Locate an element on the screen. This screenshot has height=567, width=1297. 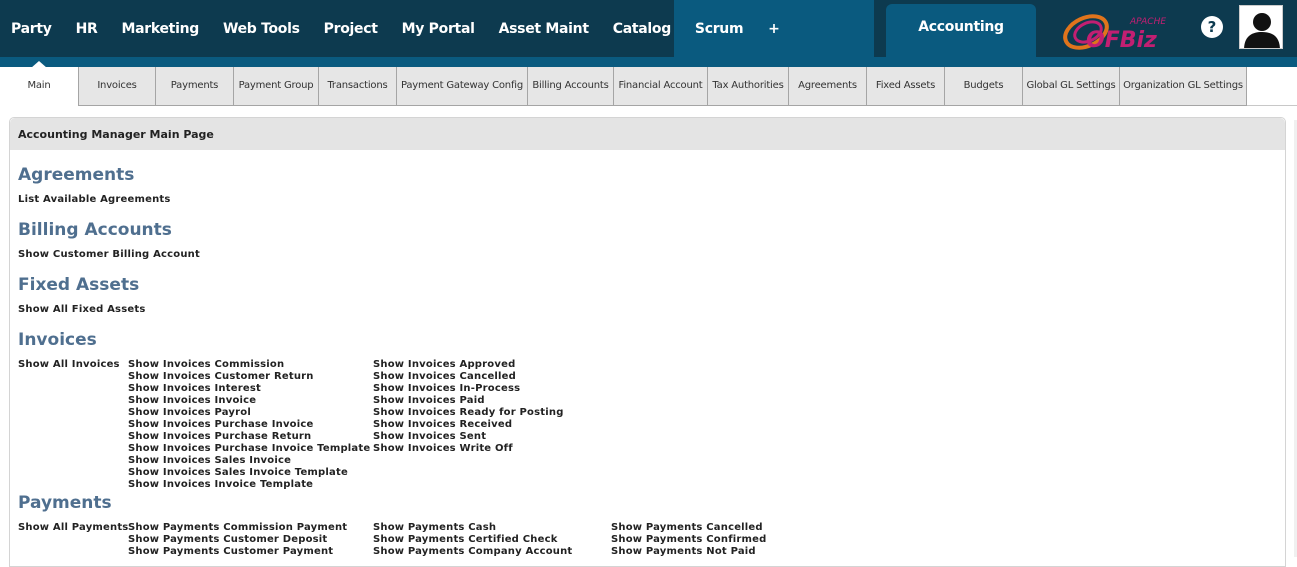
ofbiz-logo: APACHE OFBiz is located at coordinates (1122, 30).